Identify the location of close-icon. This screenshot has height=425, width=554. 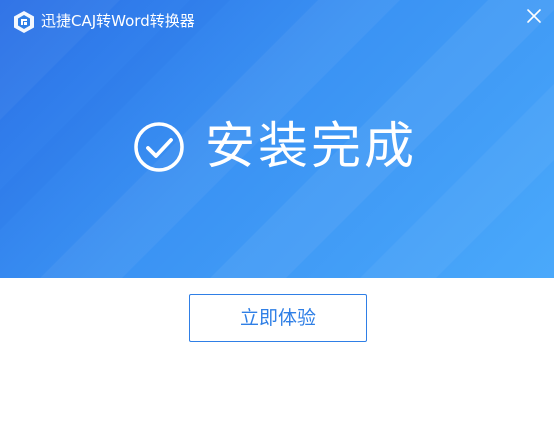
(534, 16).